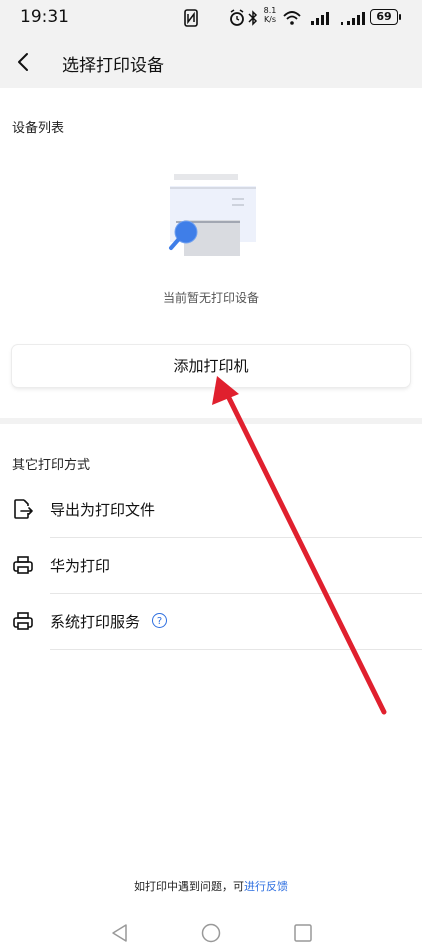  Describe the element at coordinates (400, 17) in the screenshot. I see `battery-tip` at that location.